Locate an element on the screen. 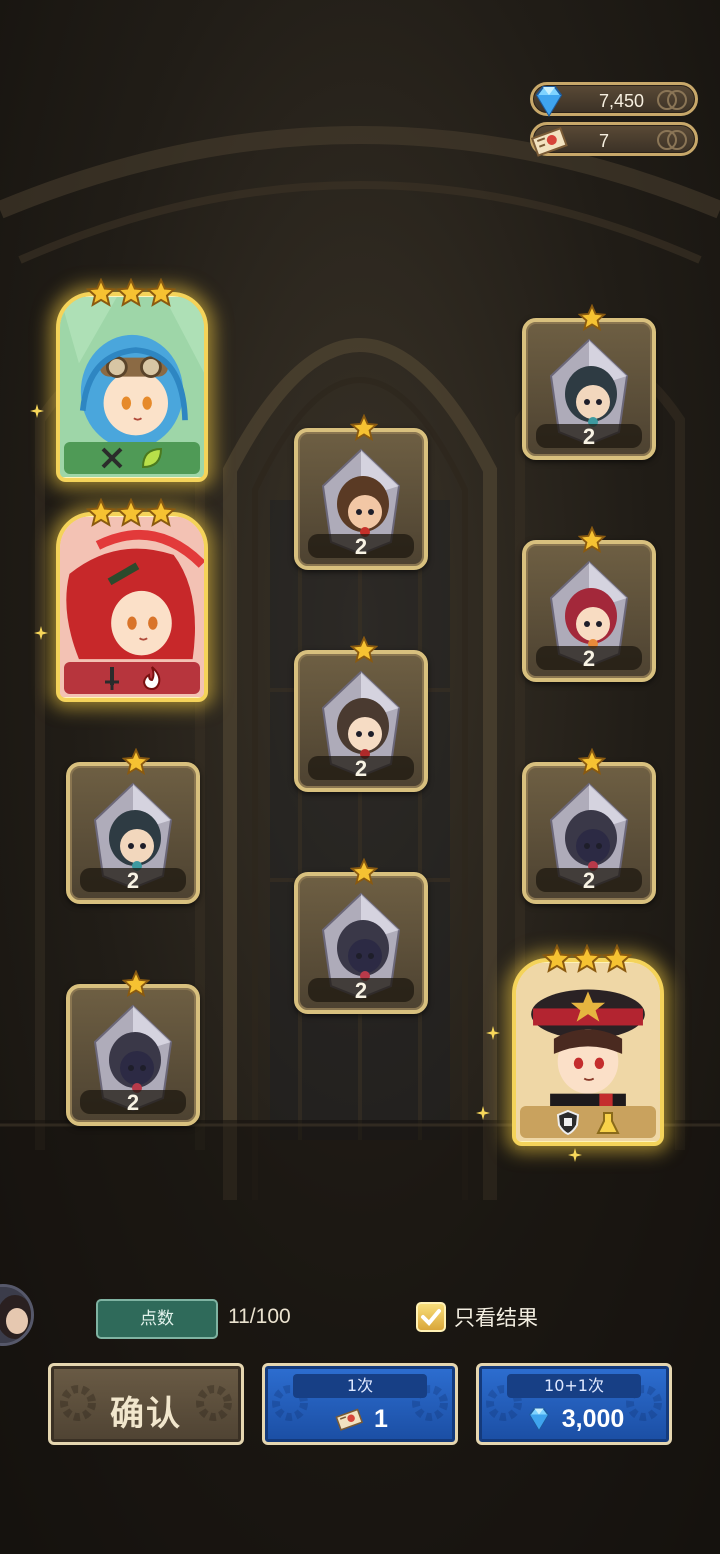 The width and height of the screenshot is (720, 1554). summon-once-button: 1次 1 is located at coordinates (360, 1404).